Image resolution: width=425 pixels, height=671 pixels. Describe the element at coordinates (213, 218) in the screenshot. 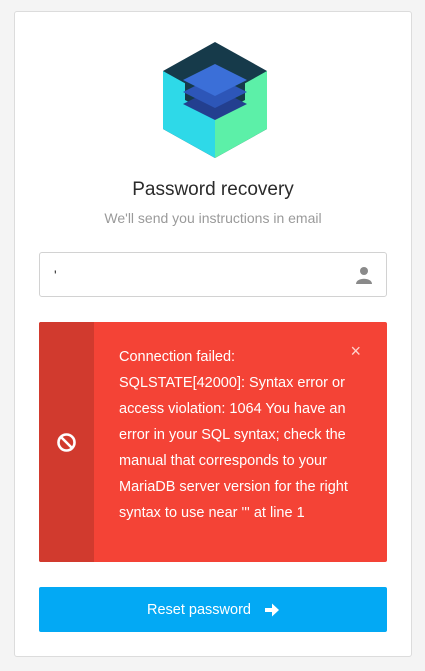

I see `page-subtitle: We'll send you instructions in email` at that location.